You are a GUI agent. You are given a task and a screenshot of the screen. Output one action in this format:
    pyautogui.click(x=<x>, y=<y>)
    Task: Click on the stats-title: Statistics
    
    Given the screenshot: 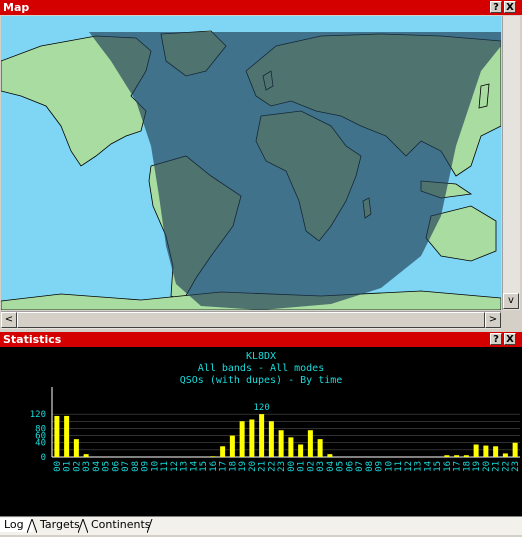 What is the action you would take?
    pyautogui.click(x=32, y=339)
    